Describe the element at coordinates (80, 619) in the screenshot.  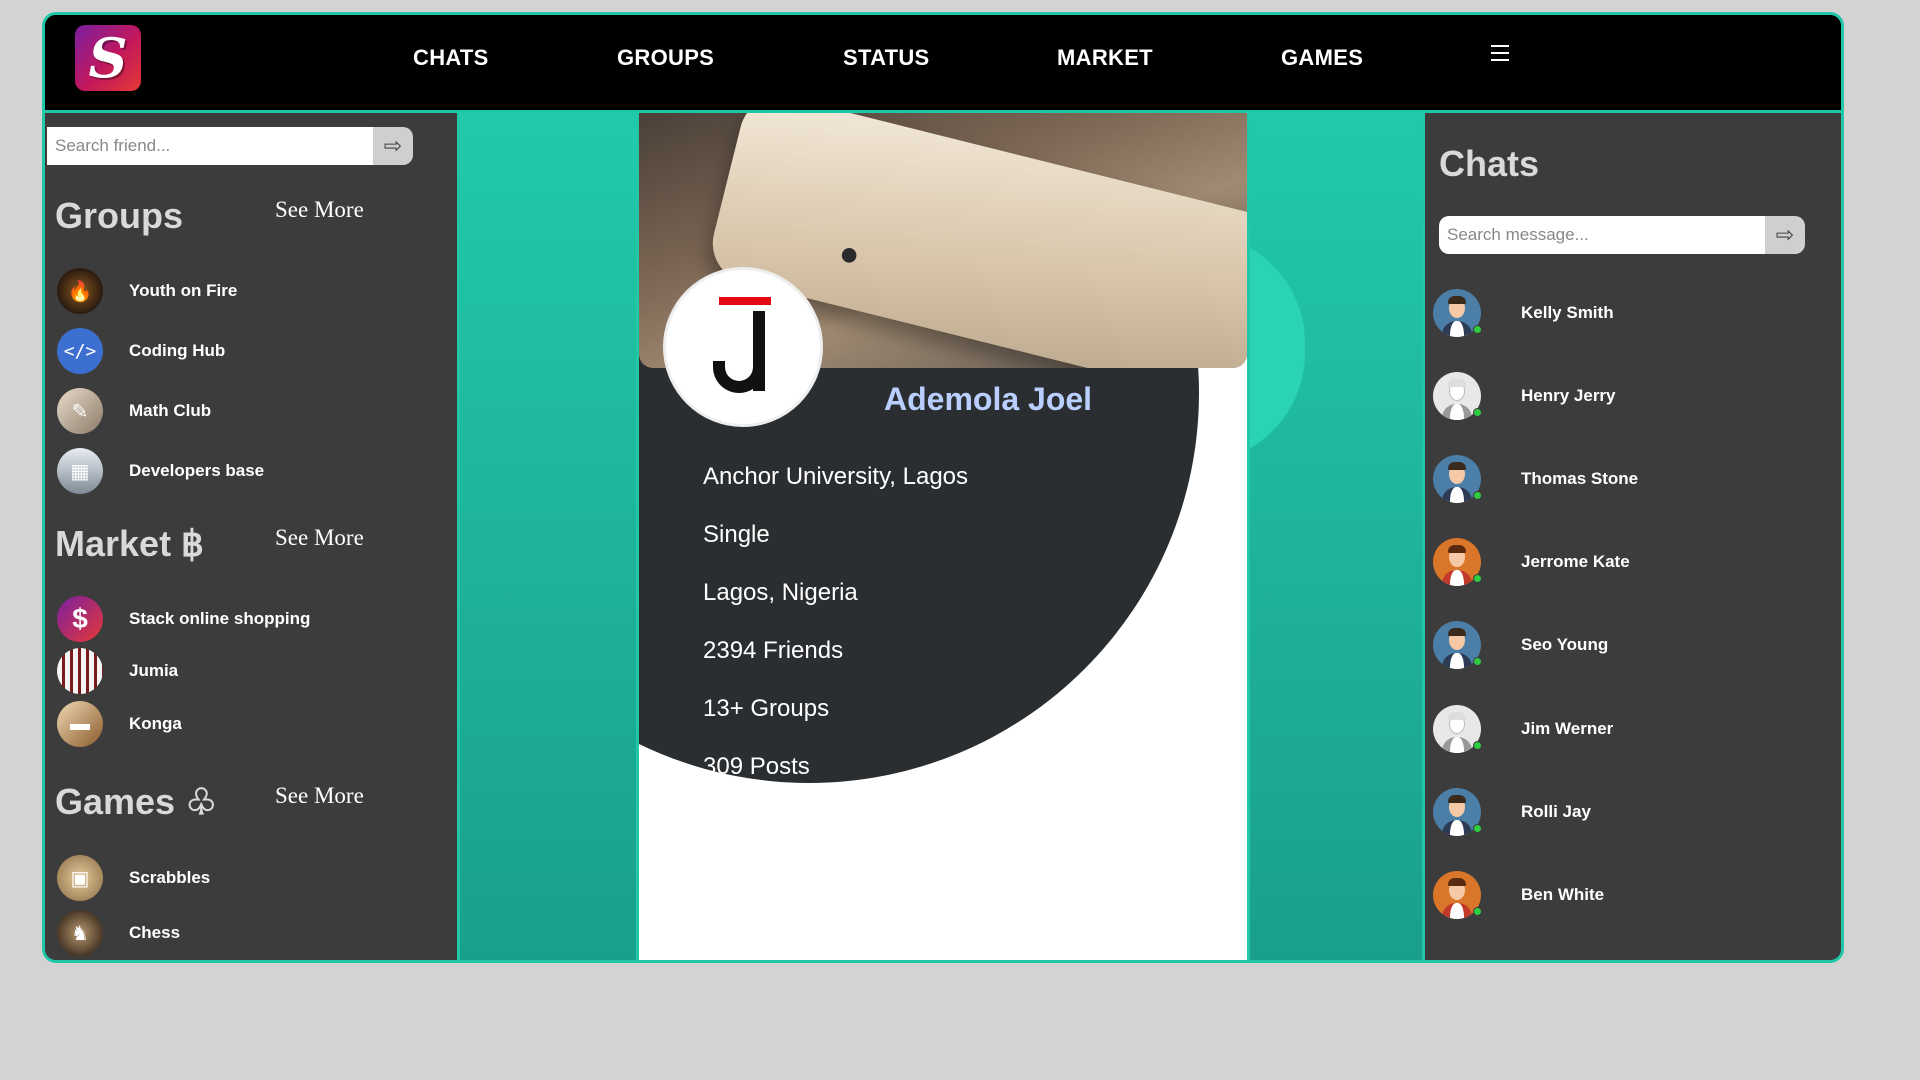
I see `dollar-icon: $` at that location.